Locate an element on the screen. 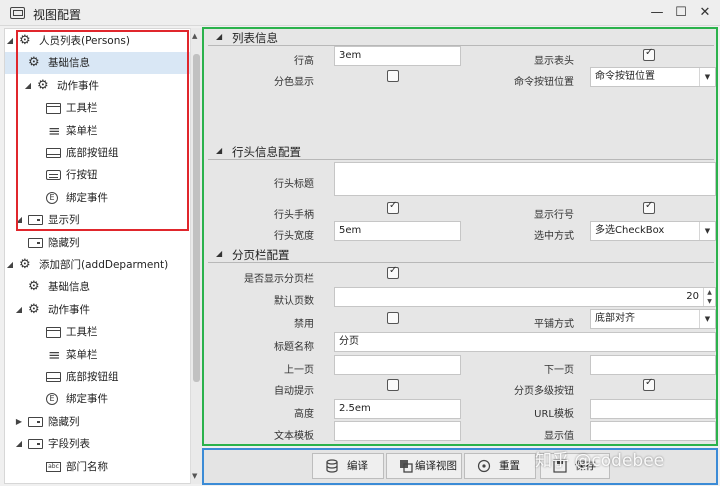 Image resolution: width=720 pixels, height=486 pixels. handle-checkbox is located at coordinates (393, 207).